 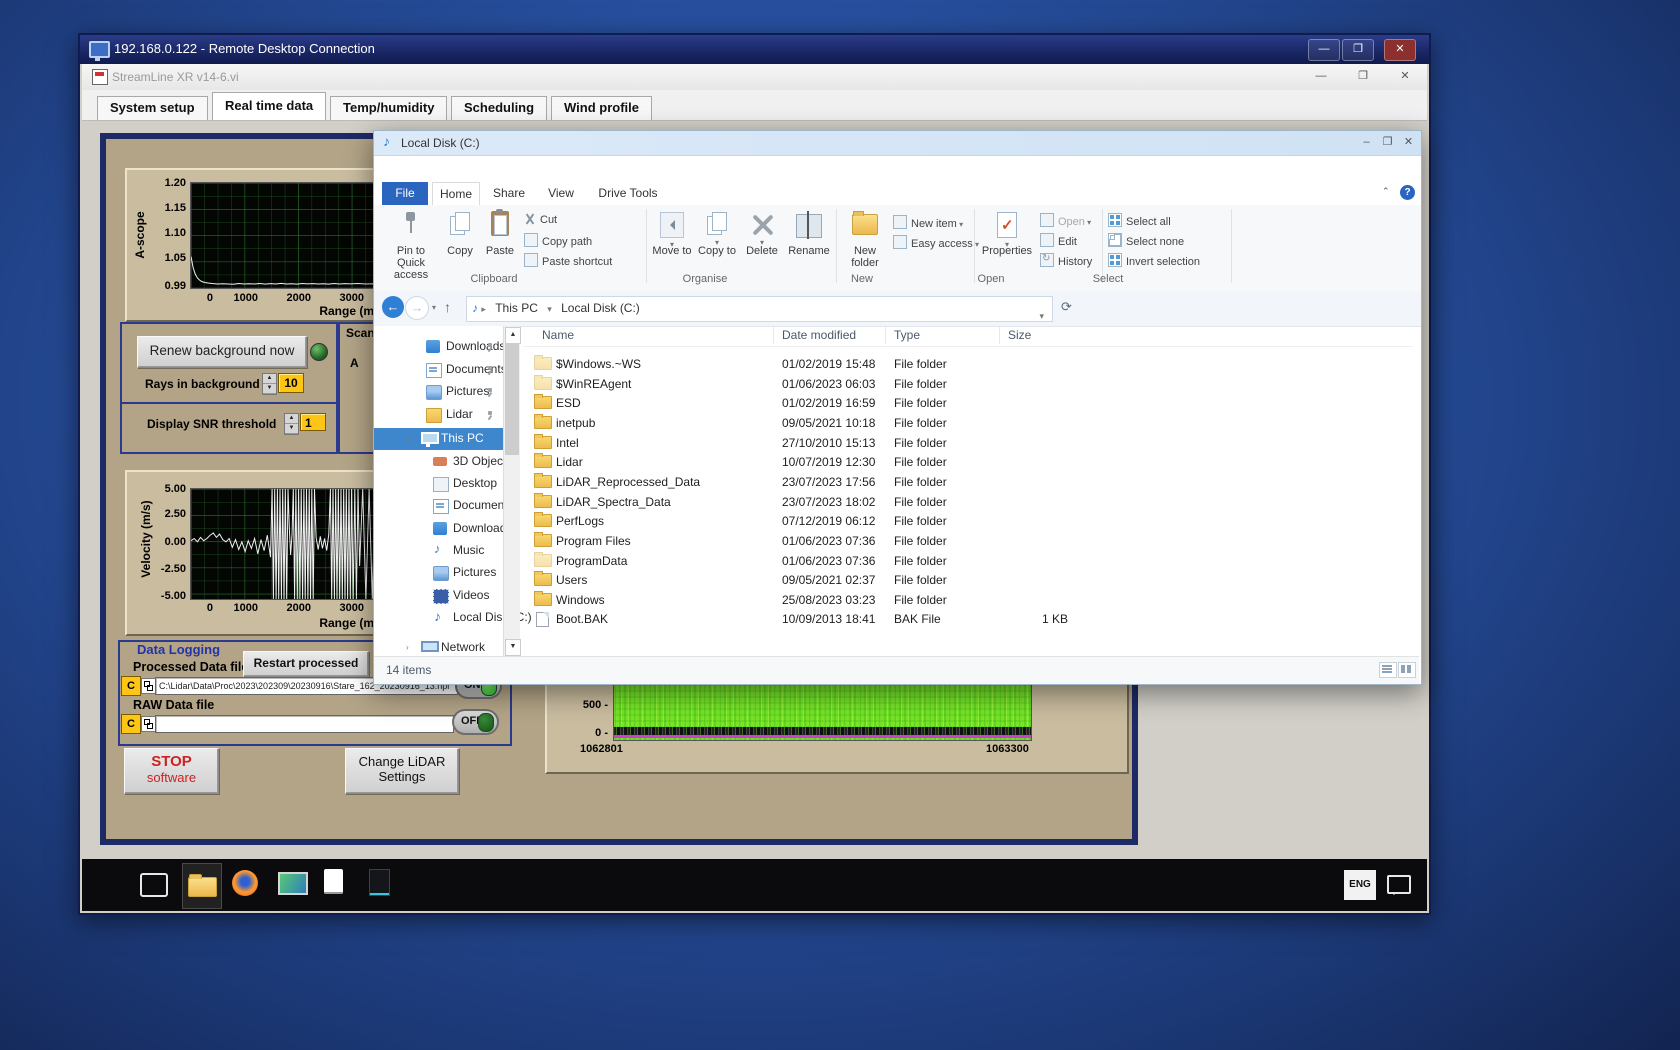 What do you see at coordinates (417, 308) in the screenshot?
I see `forward-button: →` at bounding box center [417, 308].